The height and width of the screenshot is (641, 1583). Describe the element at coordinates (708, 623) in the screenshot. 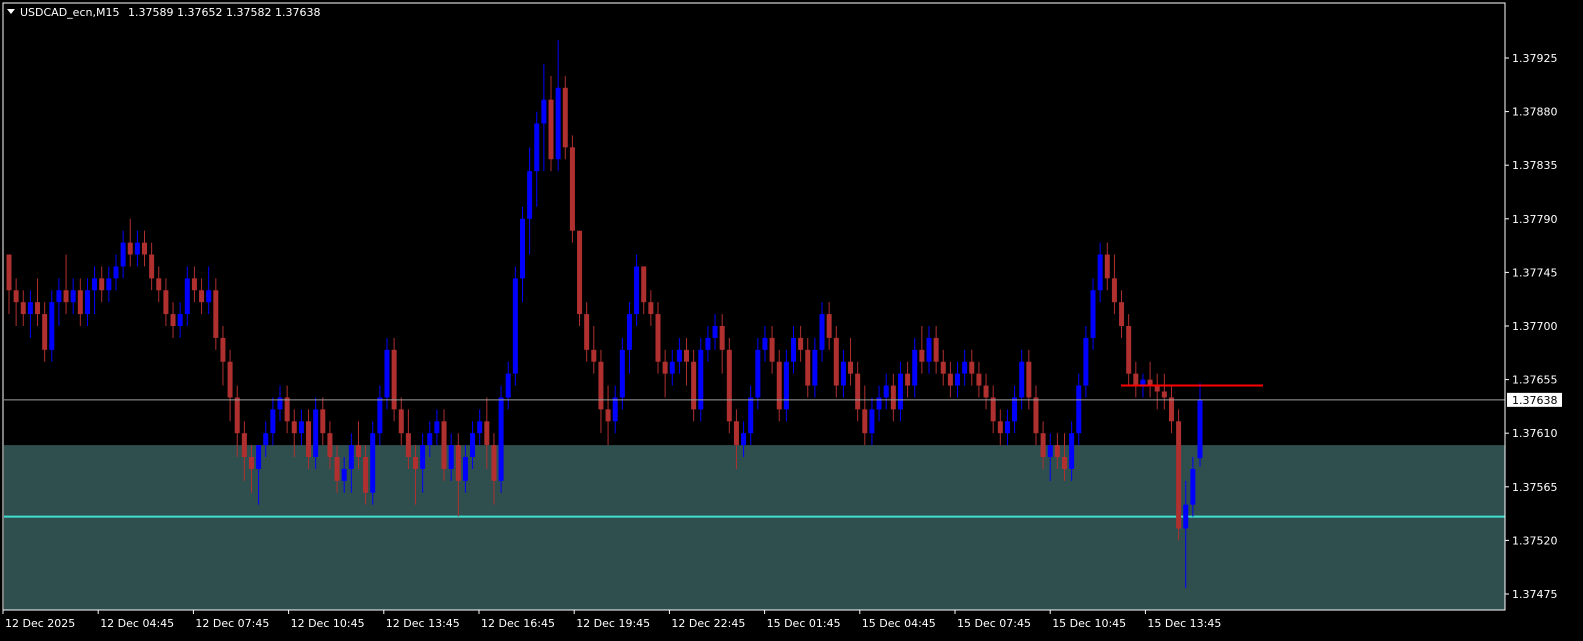

I see `x-tick-label: 12 Dec 22:45` at that location.